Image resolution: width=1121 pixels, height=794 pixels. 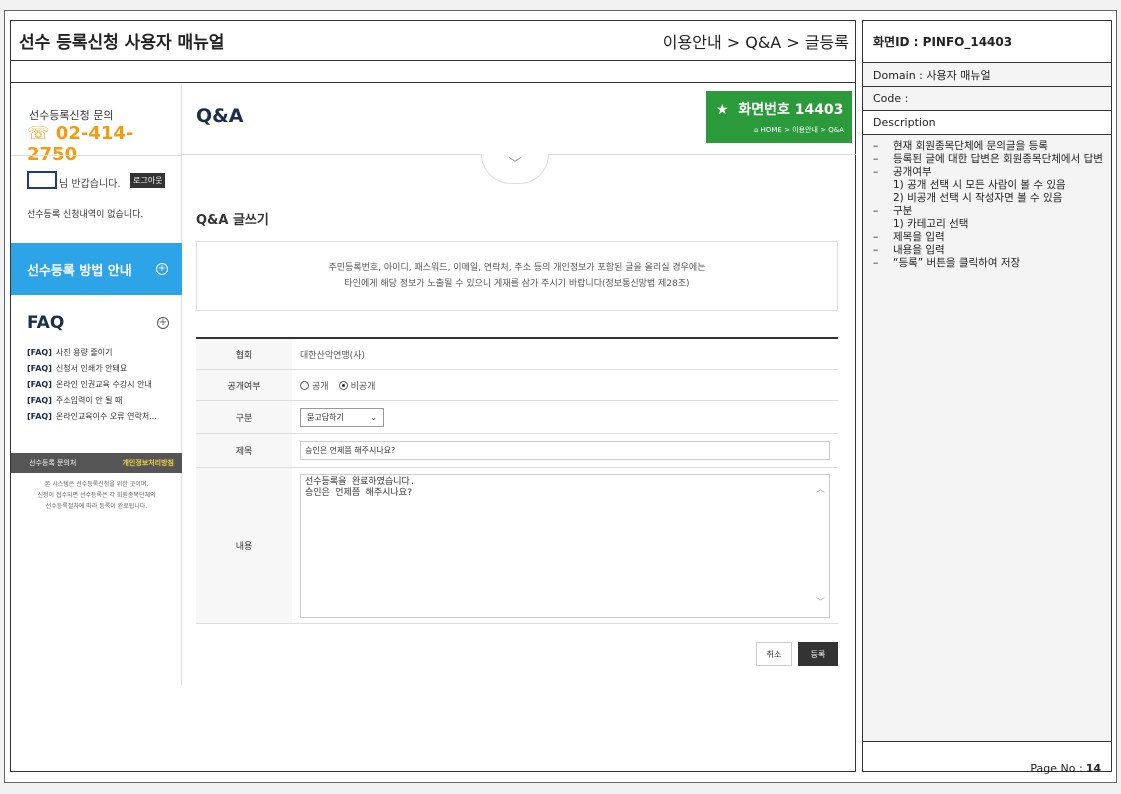 What do you see at coordinates (756, 130) in the screenshot?
I see `home-icon: ⌂` at bounding box center [756, 130].